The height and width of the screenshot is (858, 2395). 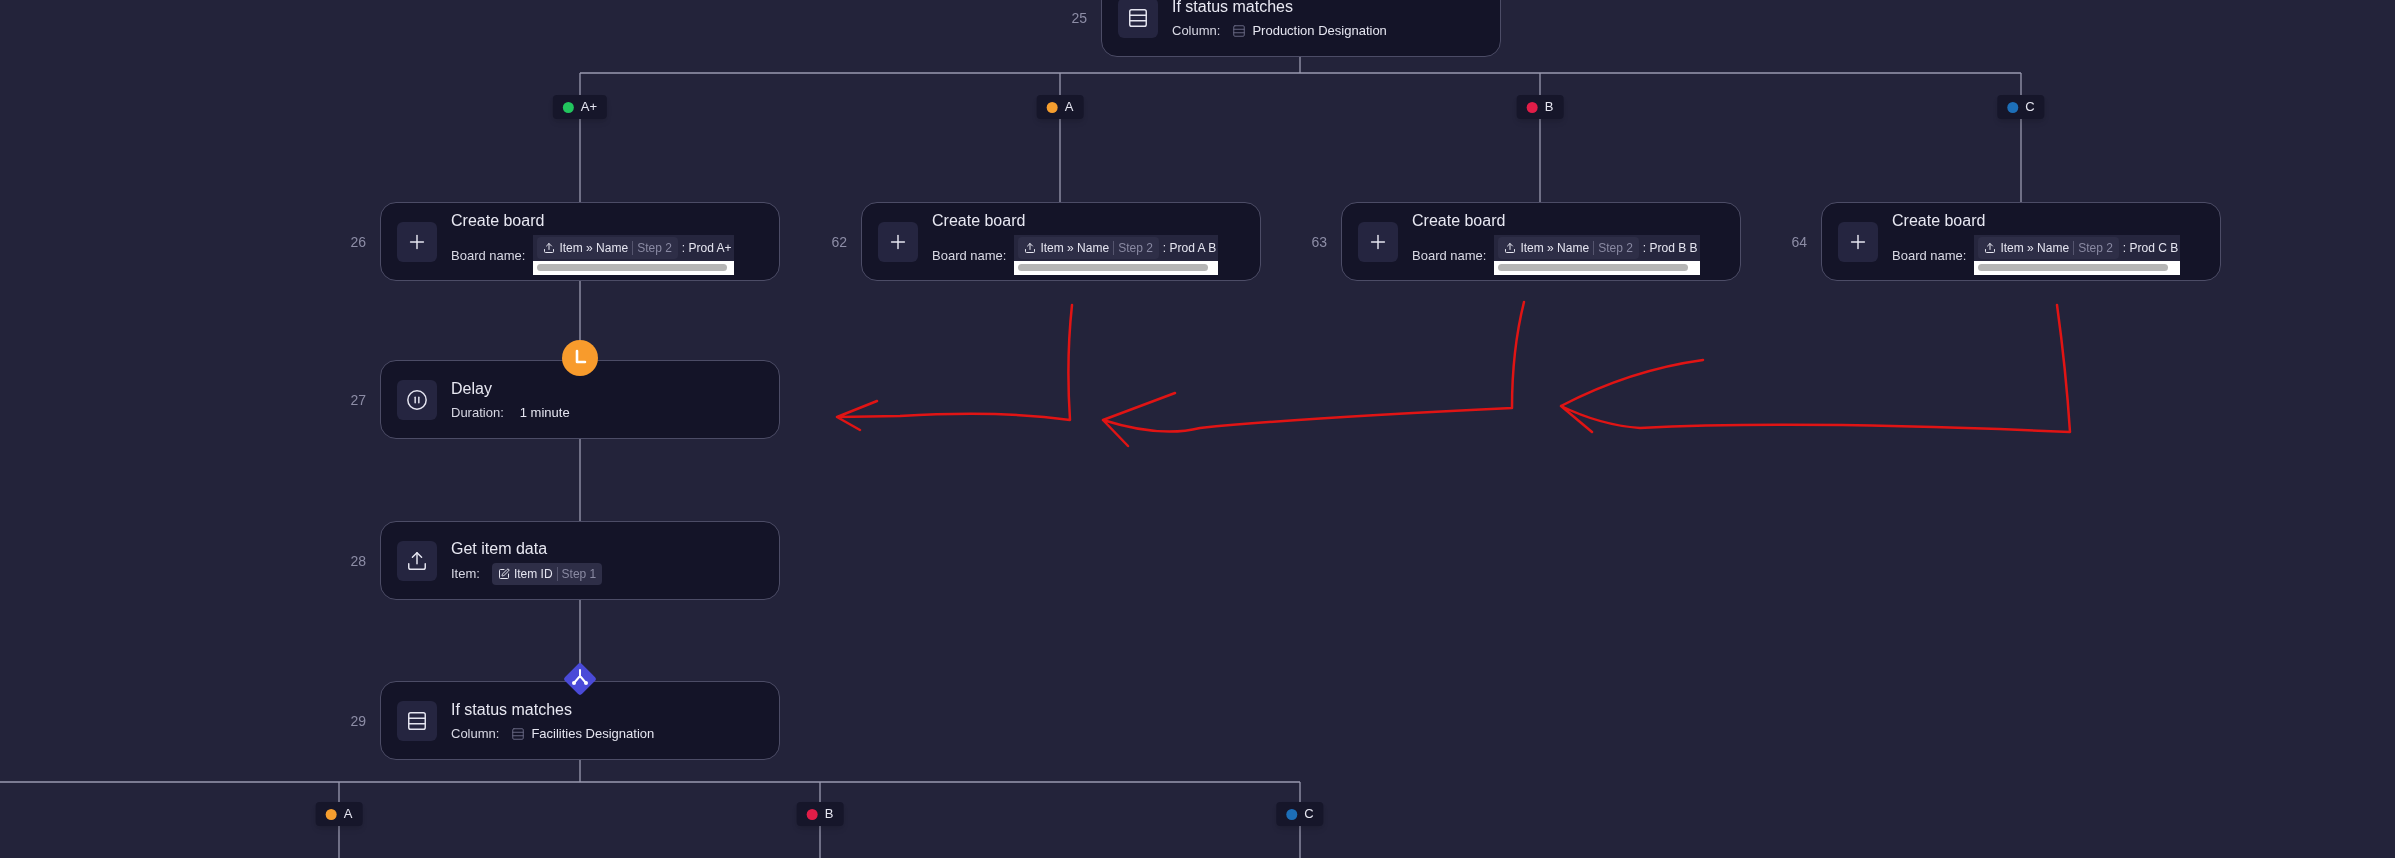 I want to click on variable-chip: Item ID Step 1, so click(x=547, y=573).